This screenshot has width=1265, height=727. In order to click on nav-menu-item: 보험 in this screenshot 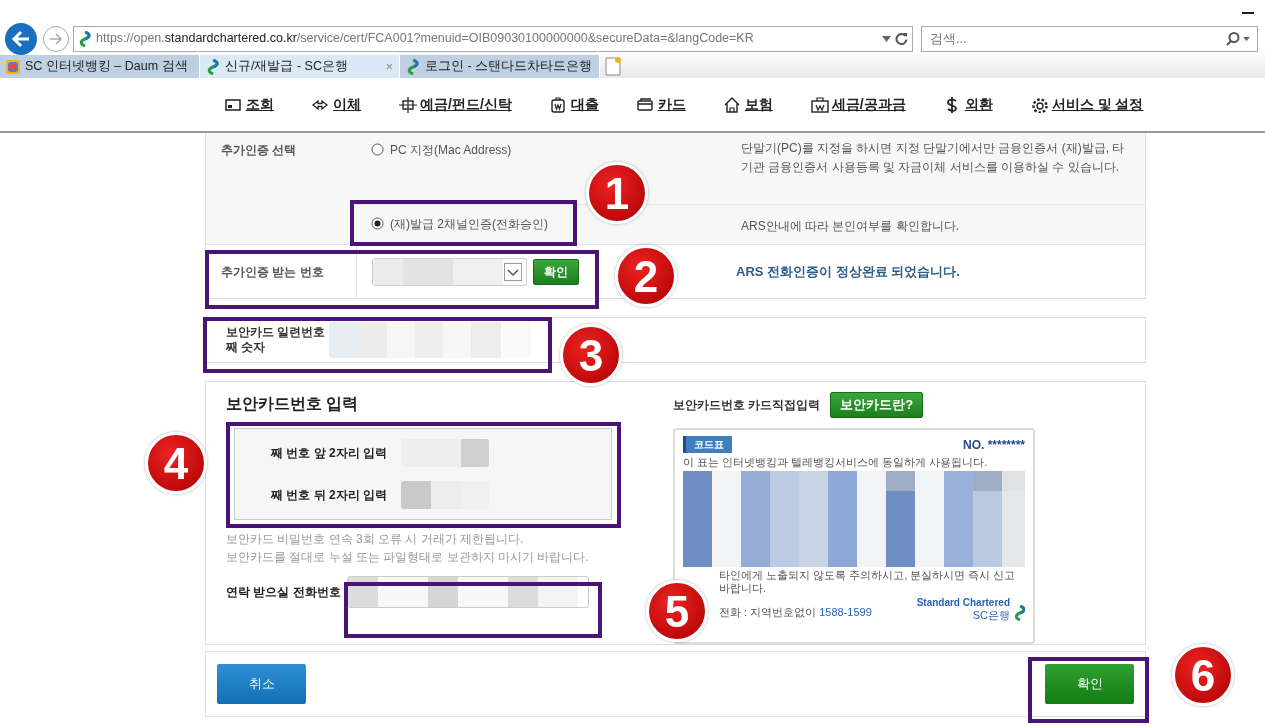, I will do `click(758, 104)`.